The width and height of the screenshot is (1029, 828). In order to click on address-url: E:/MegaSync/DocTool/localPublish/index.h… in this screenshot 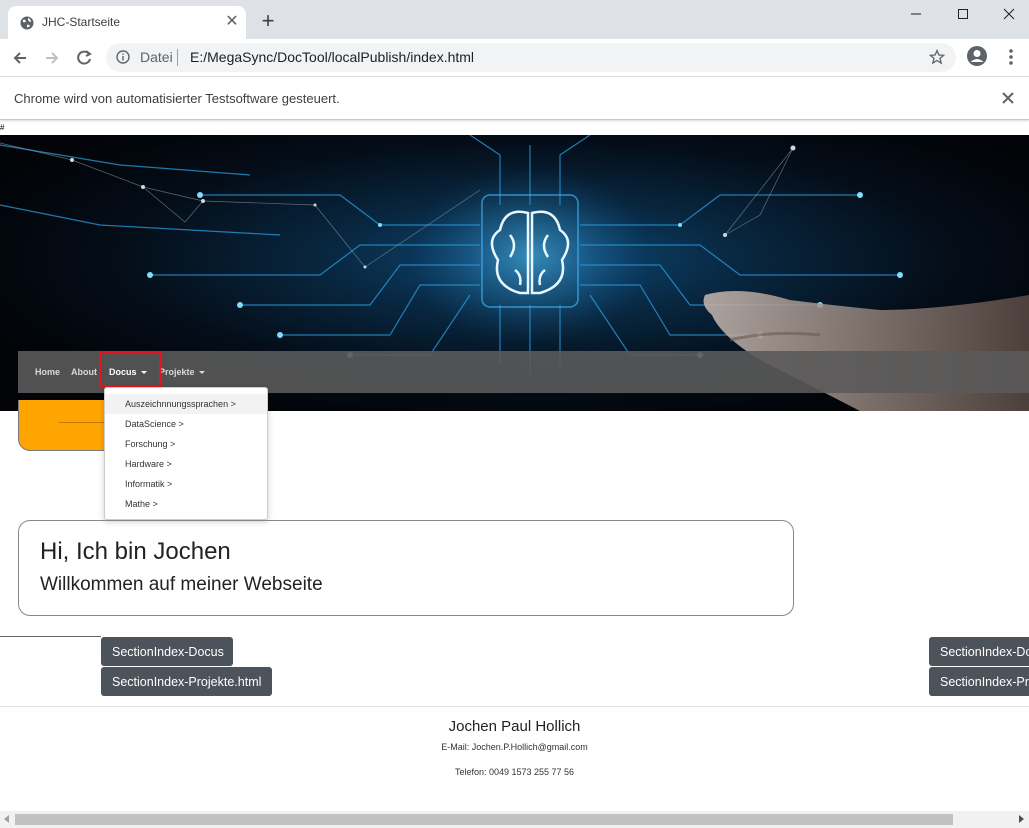, I will do `click(332, 57)`.